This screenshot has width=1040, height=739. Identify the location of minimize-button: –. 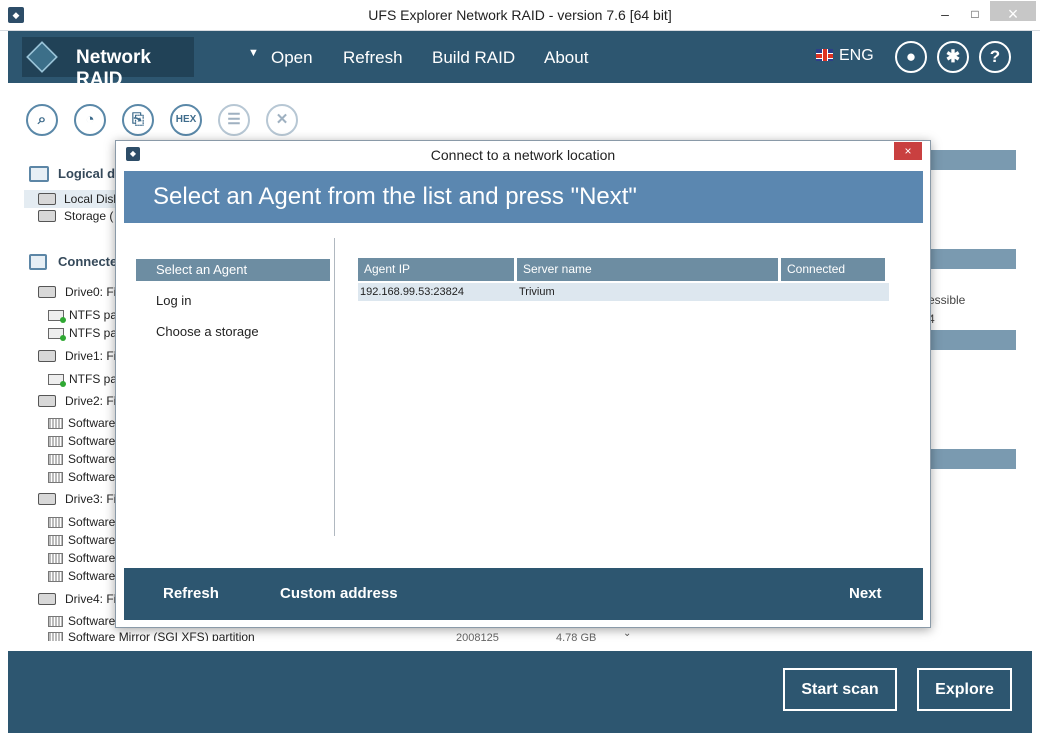
(945, 15).